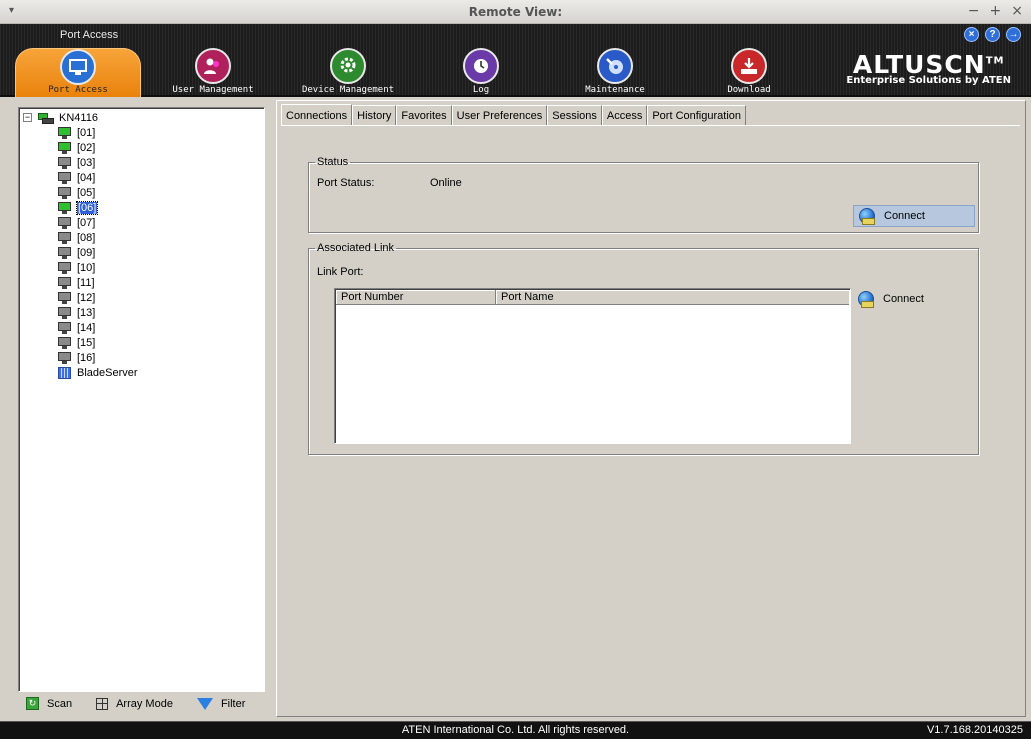 The height and width of the screenshot is (739, 1031). I want to click on column-port-name: Port Name, so click(672, 297).